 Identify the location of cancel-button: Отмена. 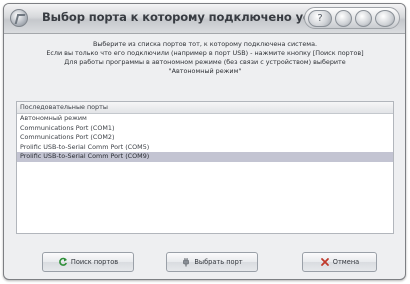
(339, 262).